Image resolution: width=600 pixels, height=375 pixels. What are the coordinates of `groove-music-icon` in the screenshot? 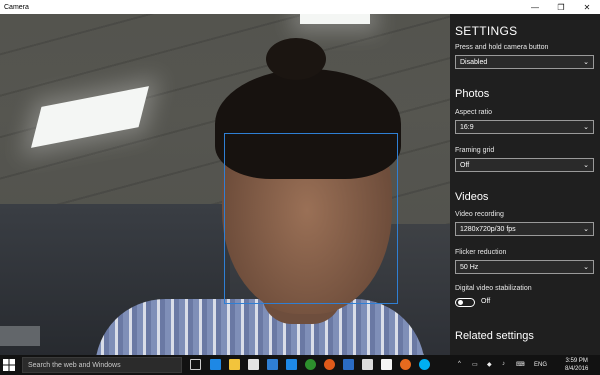 It's located at (329, 364).